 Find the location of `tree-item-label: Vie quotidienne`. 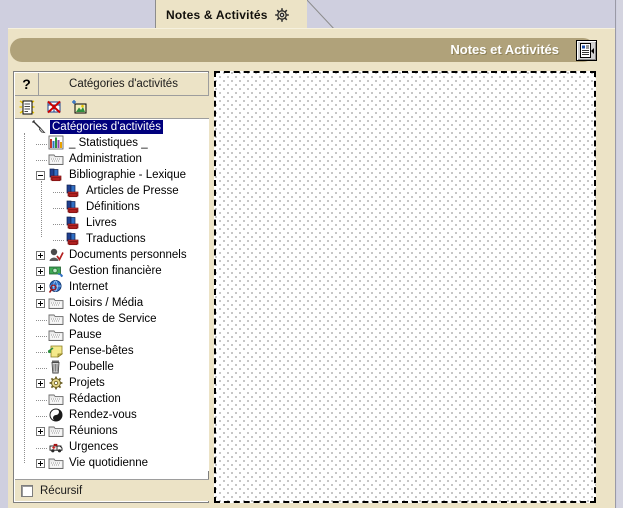

tree-item-label: Vie quotidienne is located at coordinates (109, 463).